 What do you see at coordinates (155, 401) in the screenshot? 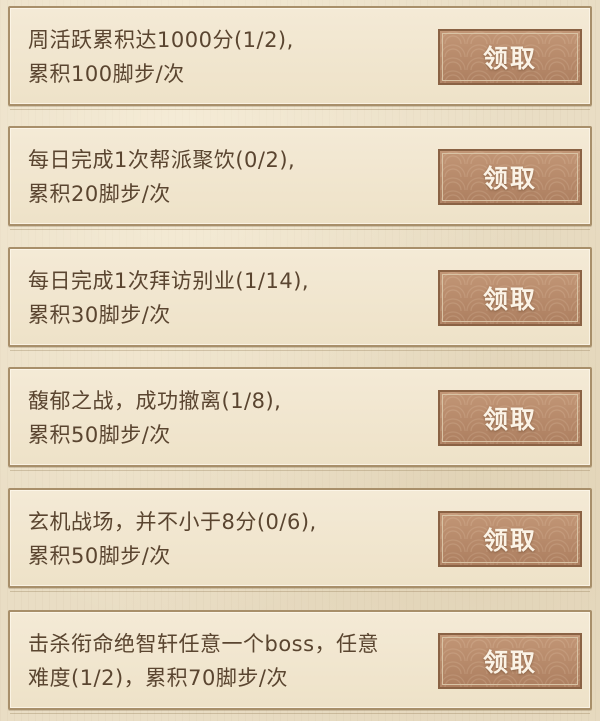
I see `task-condition-text: 馥郁之战，成功撤离(1/8),` at bounding box center [155, 401].